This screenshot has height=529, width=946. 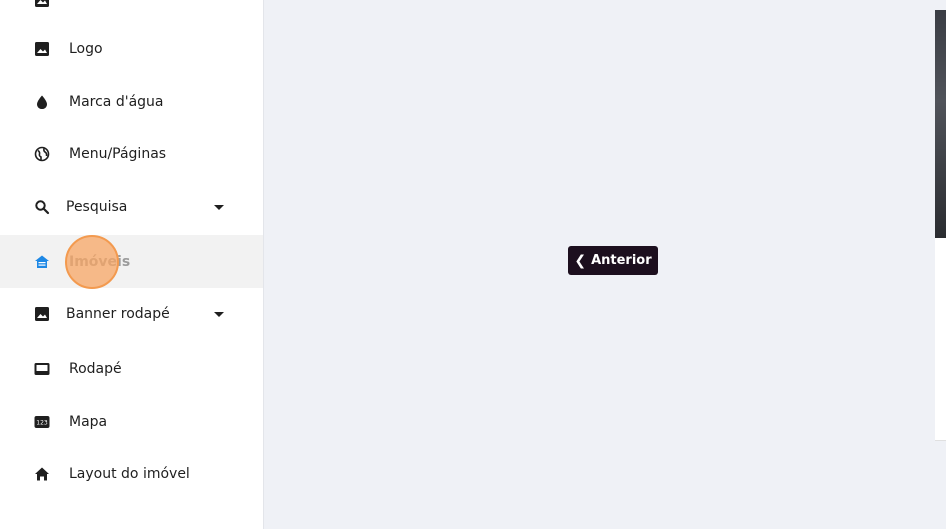 What do you see at coordinates (42, 154) in the screenshot?
I see `globe-icon` at bounding box center [42, 154].